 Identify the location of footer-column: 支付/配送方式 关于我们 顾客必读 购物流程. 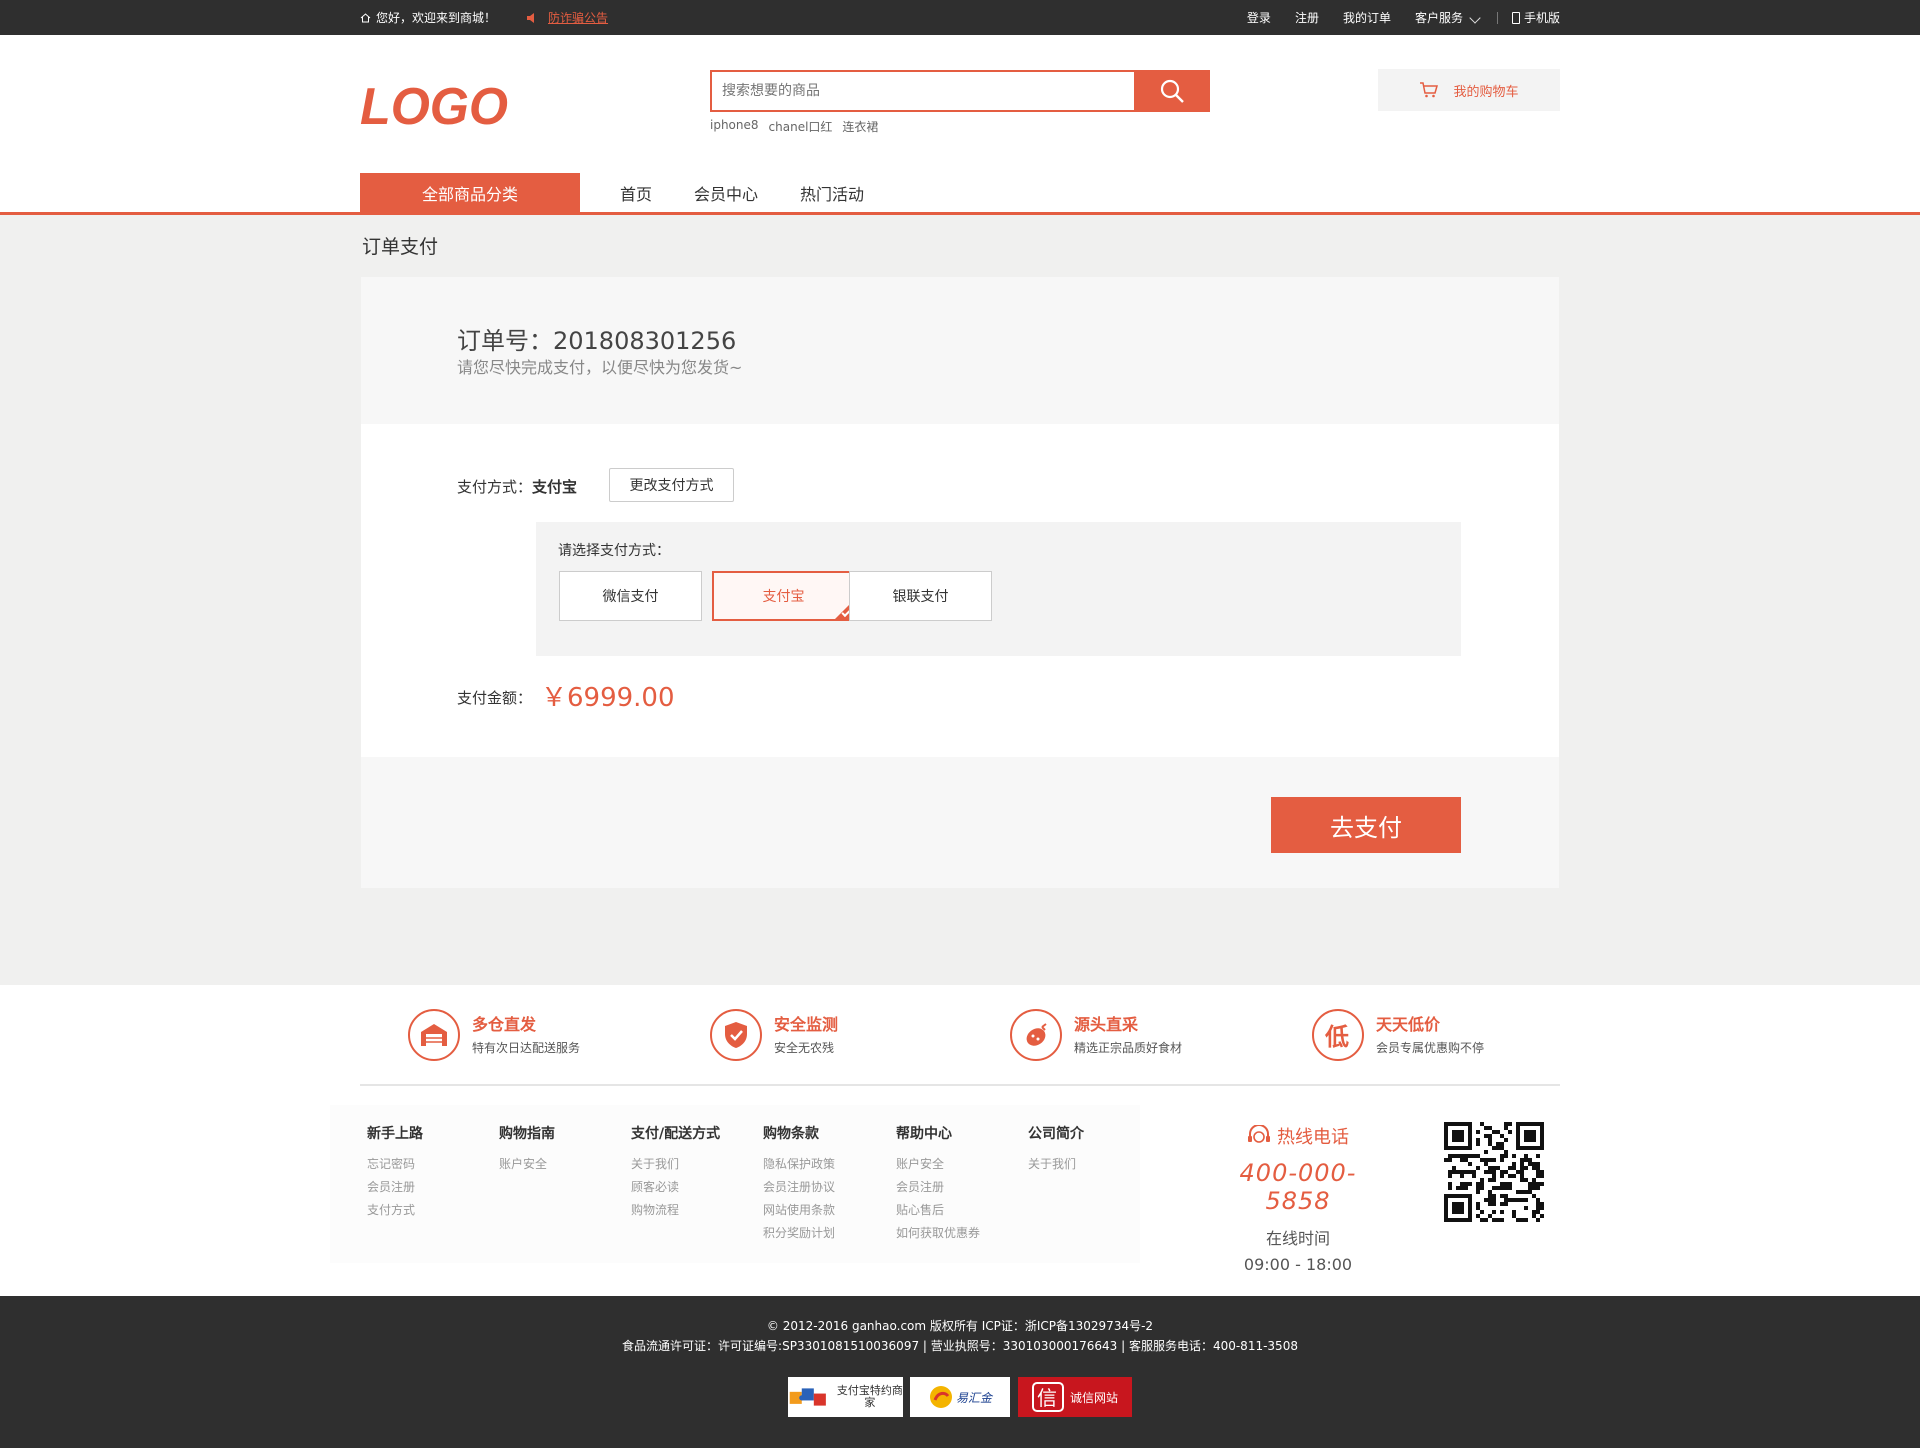
(675, 1172).